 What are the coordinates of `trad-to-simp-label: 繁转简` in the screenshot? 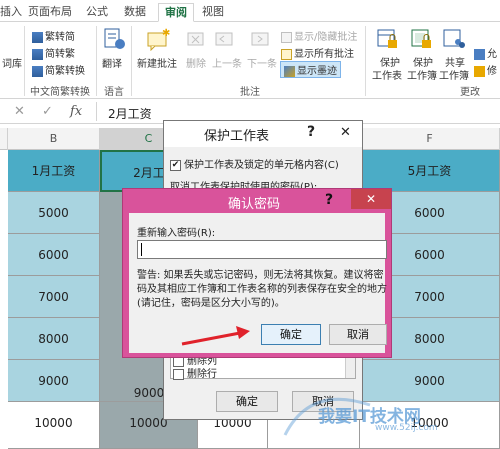 It's located at (60, 37).